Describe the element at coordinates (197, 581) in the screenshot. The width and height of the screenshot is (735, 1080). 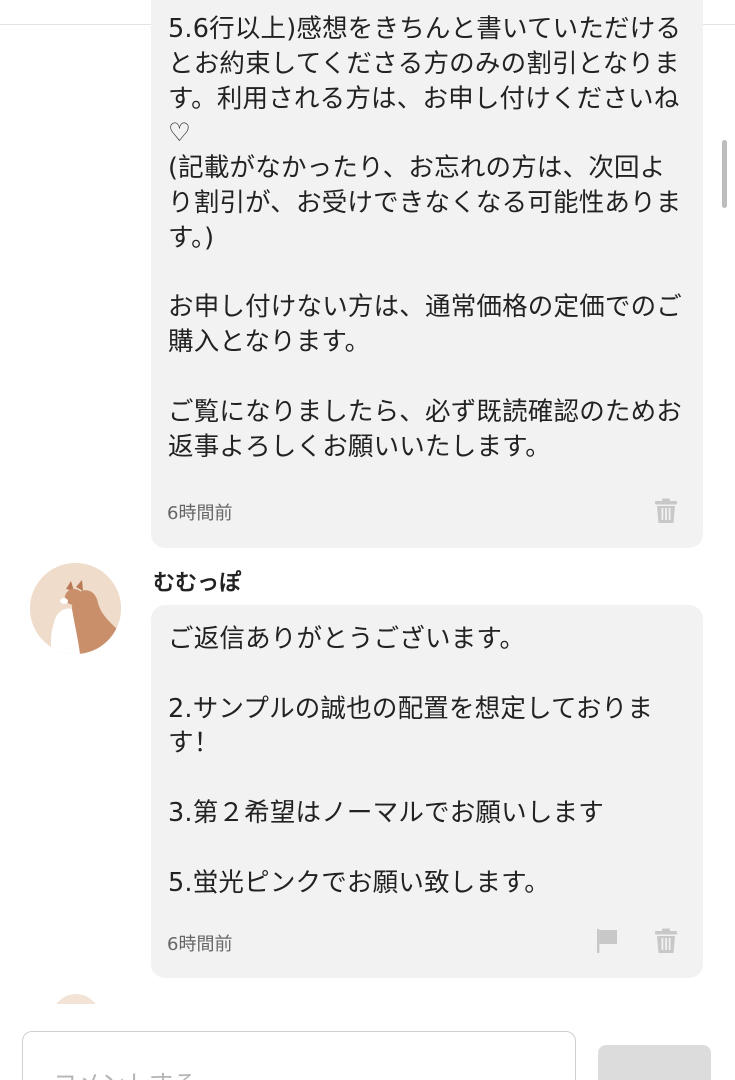
I see `author-name: むむっぽ` at that location.